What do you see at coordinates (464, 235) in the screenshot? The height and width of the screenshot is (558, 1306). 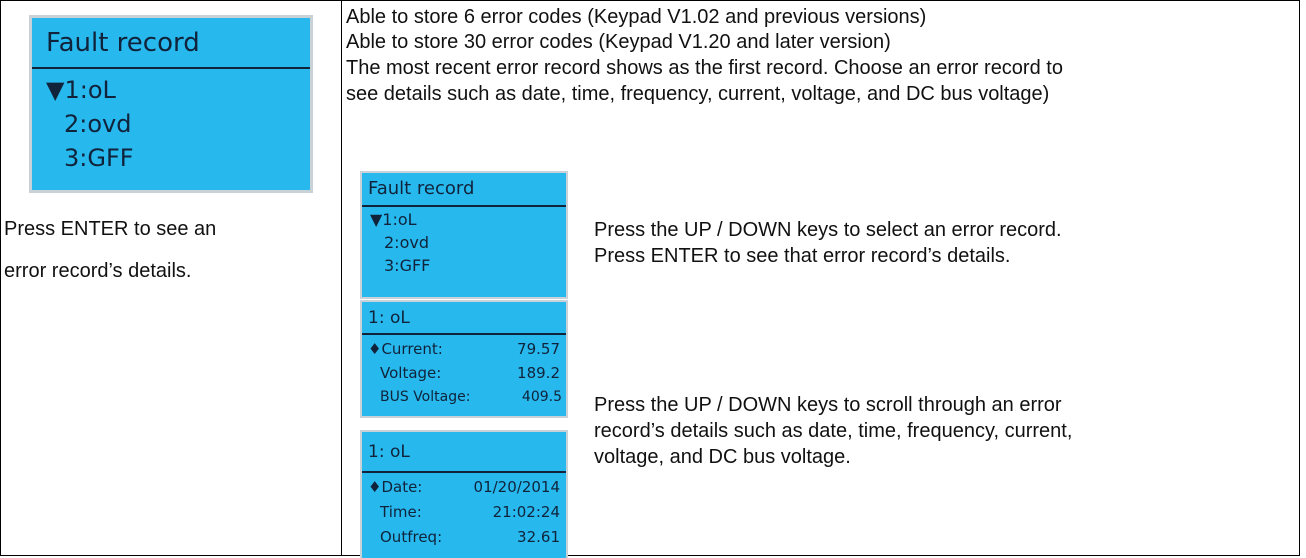 I see `fault-record-lcd-small: Fault record ▼1:oL 2:ovd 3:GFF` at bounding box center [464, 235].